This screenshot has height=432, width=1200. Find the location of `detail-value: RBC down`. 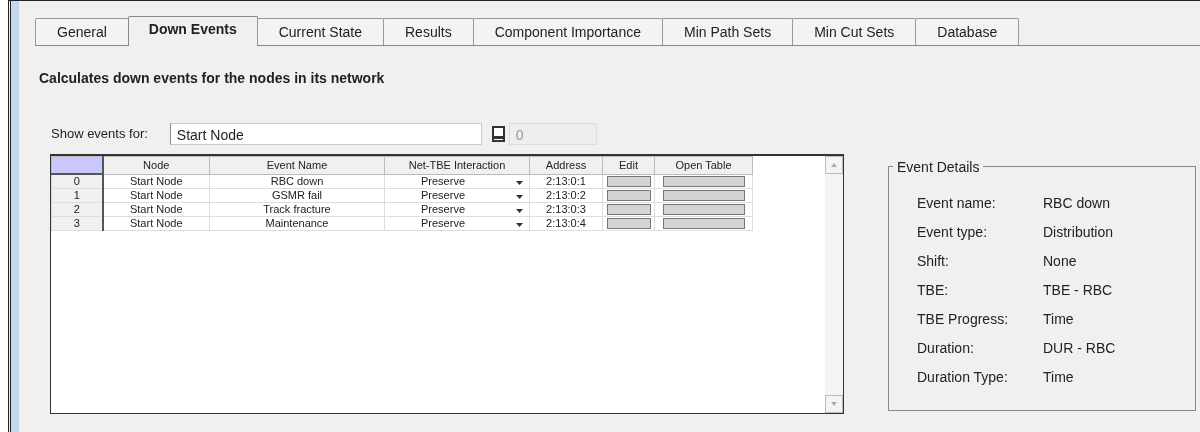

detail-value: RBC down is located at coordinates (1076, 203).